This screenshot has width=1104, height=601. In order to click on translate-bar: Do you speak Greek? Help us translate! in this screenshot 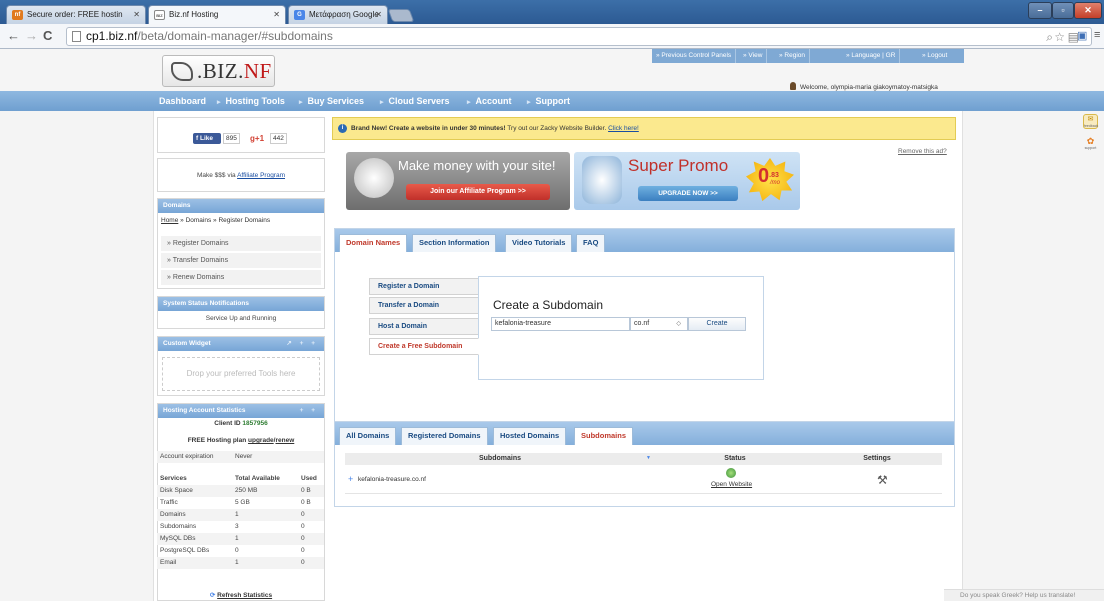, I will do `click(1024, 595)`.